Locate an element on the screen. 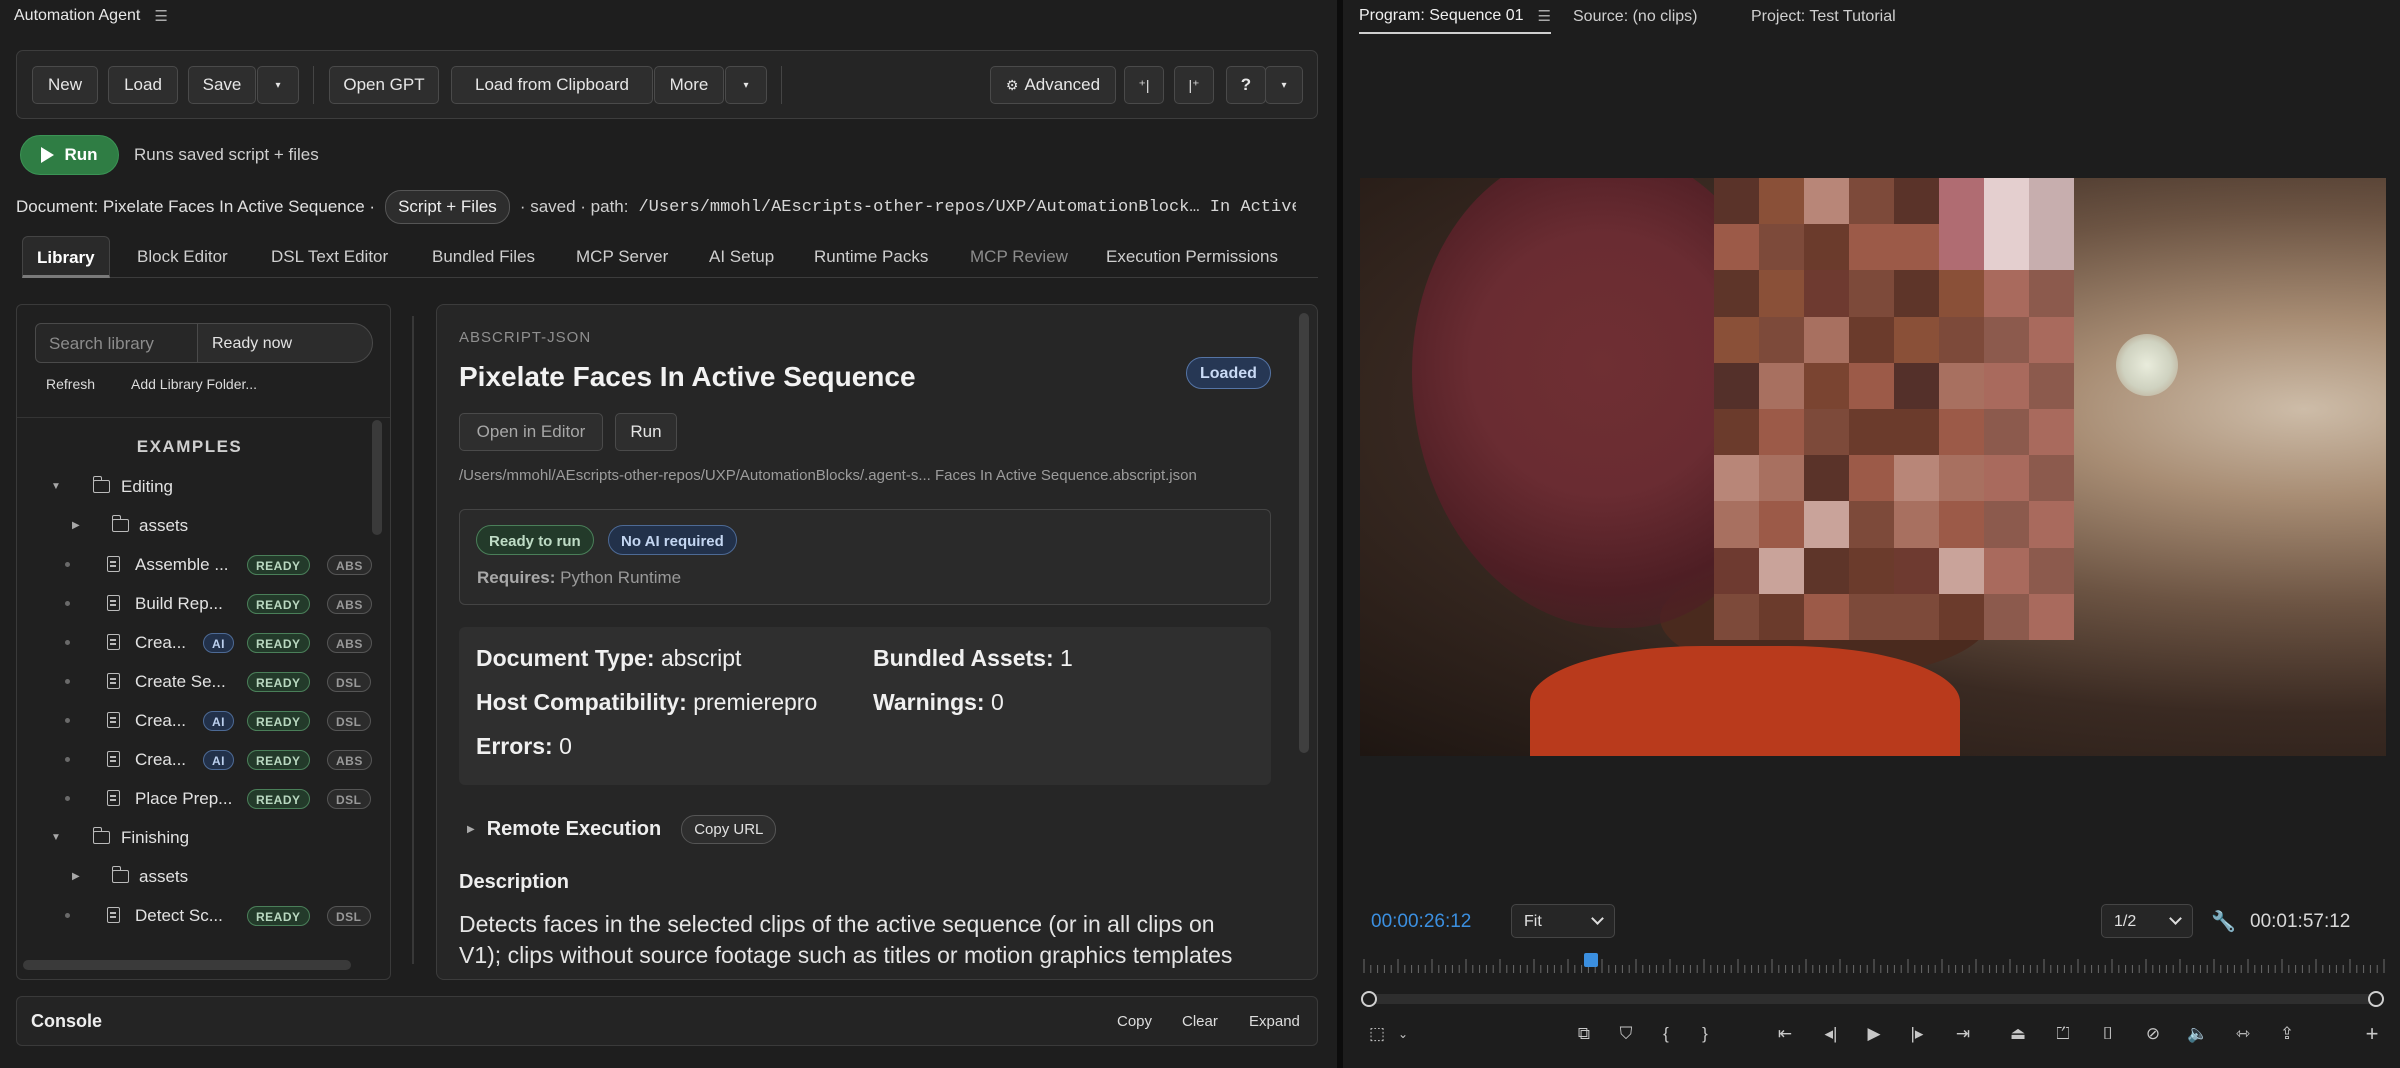 The width and height of the screenshot is (2400, 1068). more-options-dropdown-icon: ▾ is located at coordinates (746, 85).